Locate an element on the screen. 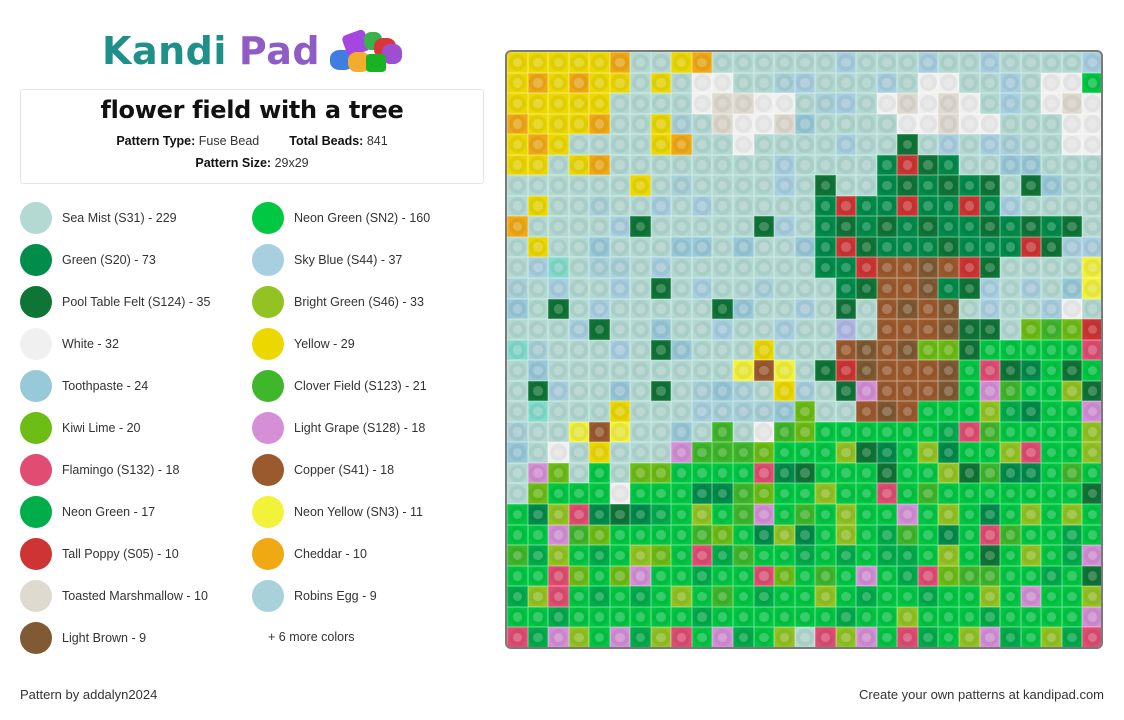 This screenshot has height=720, width=1124. kandipad-promo-link: Create your own patterns at kandipad.com is located at coordinates (981, 694).